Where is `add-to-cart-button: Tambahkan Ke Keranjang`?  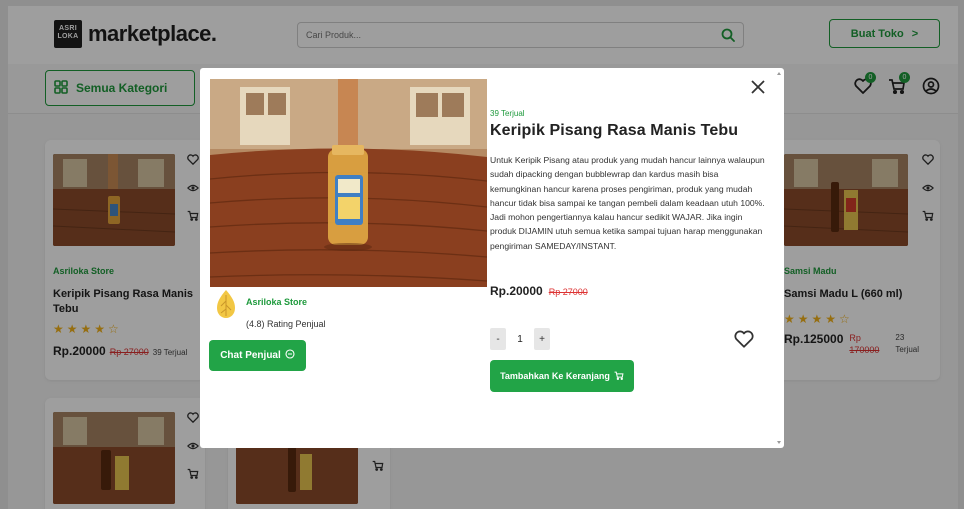
add-to-cart-button: Tambahkan Ke Keranjang is located at coordinates (562, 376).